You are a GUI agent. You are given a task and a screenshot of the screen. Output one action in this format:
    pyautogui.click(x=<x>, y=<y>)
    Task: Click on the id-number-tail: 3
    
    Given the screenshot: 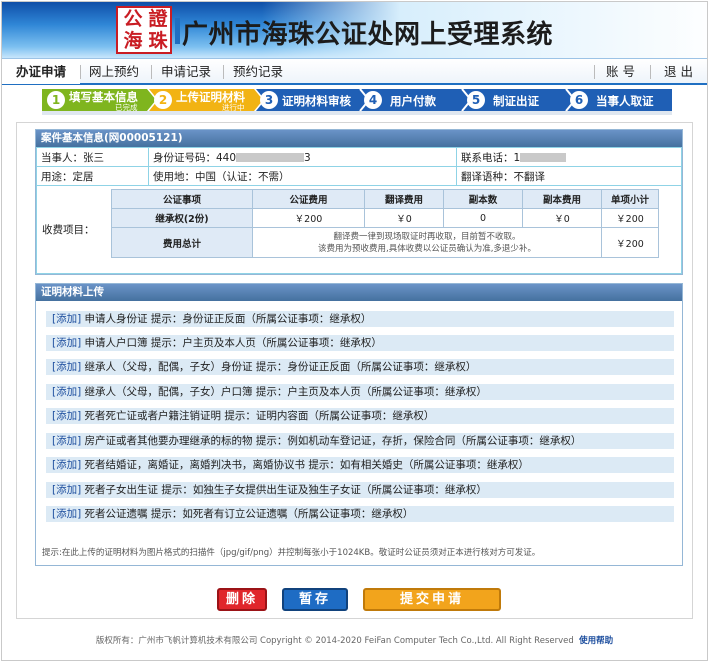 What is the action you would take?
    pyautogui.click(x=307, y=157)
    